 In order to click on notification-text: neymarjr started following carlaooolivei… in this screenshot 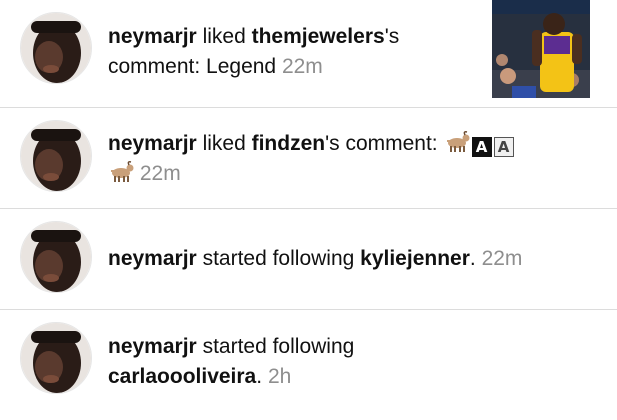, I will do `click(231, 362)`.